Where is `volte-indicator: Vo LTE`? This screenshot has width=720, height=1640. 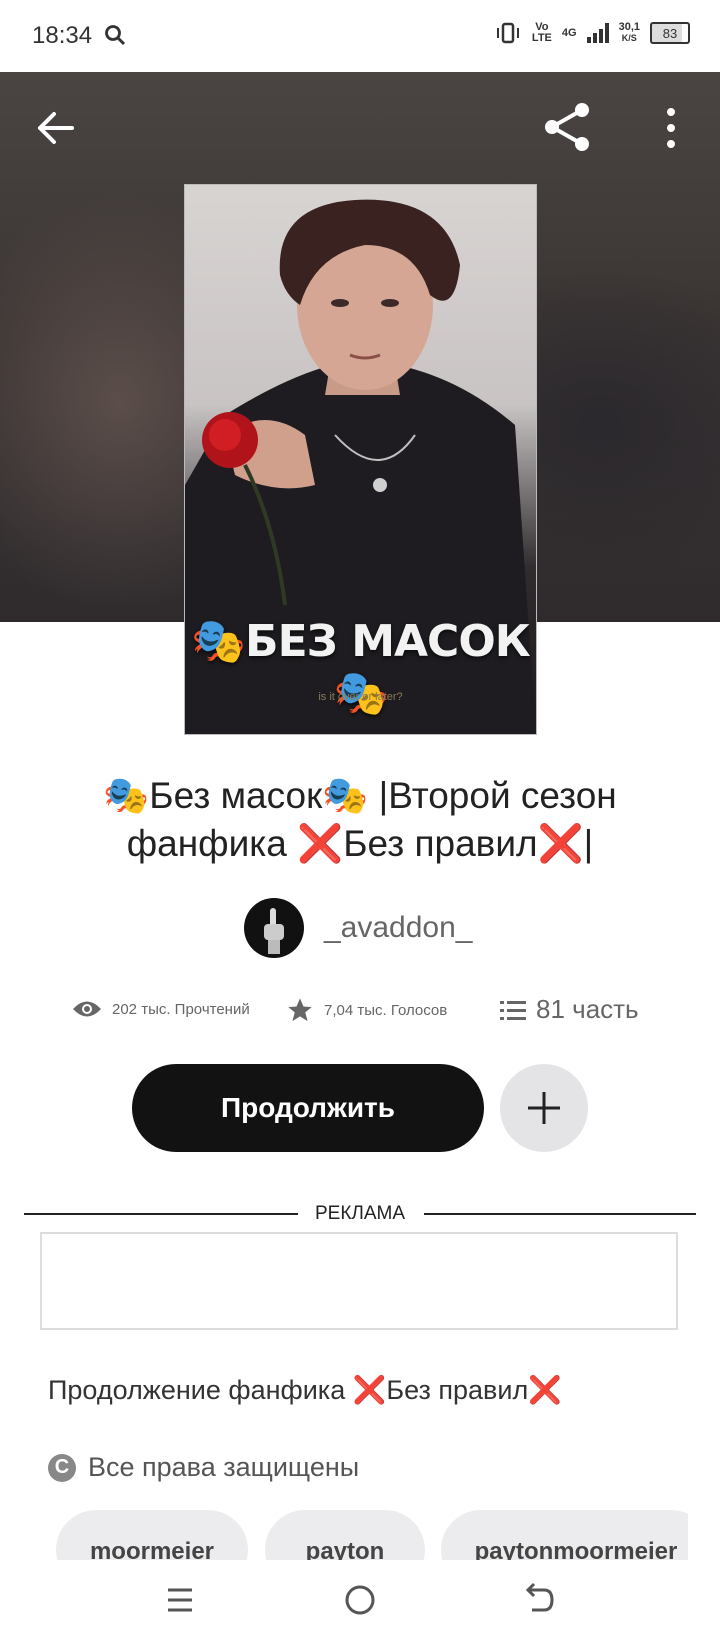 volte-indicator: Vo LTE is located at coordinates (542, 33).